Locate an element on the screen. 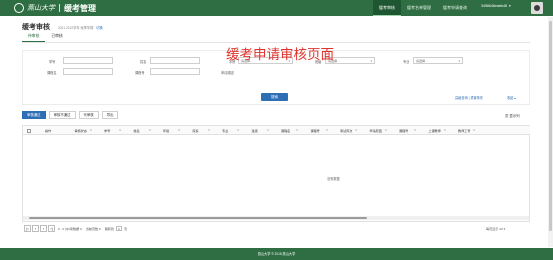 The image size is (553, 260). horizontal-scrollbar is located at coordinates (276, 218).